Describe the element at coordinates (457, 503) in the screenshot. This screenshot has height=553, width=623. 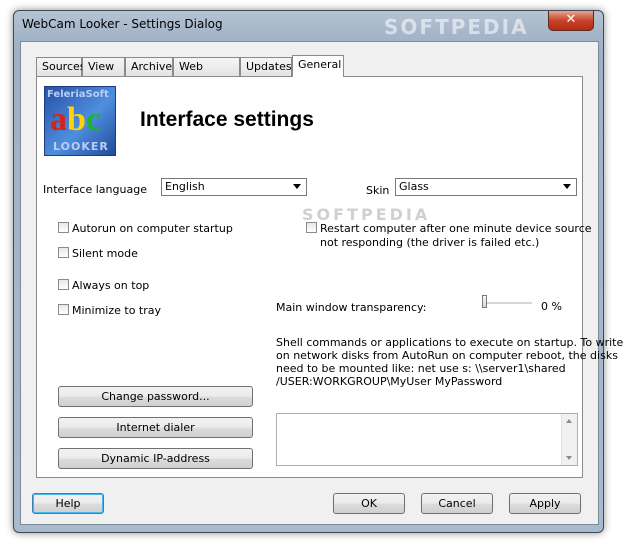
I see `cancel-button: Cancel` at that location.